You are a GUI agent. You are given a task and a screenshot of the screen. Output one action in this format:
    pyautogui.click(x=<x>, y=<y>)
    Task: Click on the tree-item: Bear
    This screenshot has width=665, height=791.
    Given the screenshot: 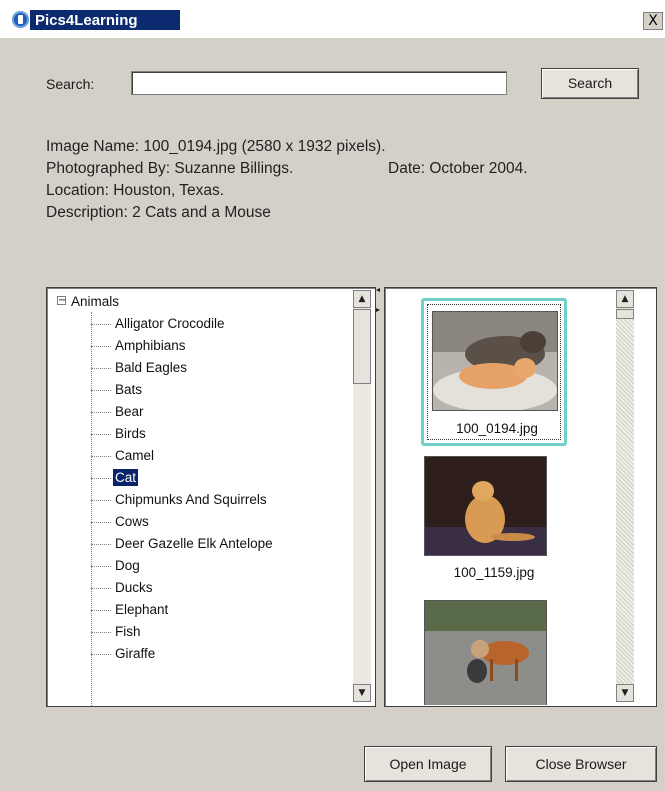 What is the action you would take?
    pyautogui.click(x=118, y=414)
    